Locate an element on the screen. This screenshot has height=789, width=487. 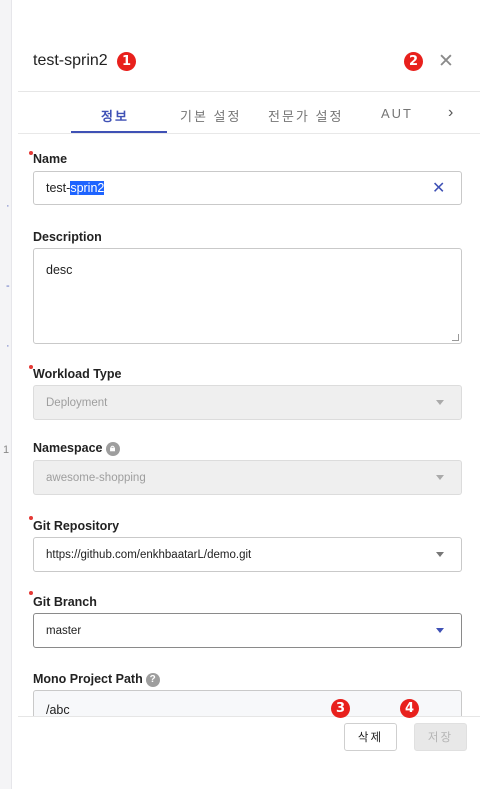
workload-type-select: Deployment is located at coordinates (247, 402).